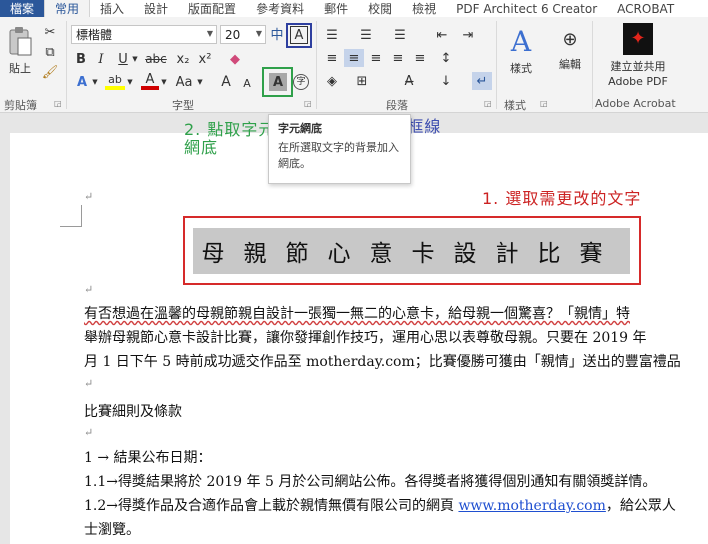  What do you see at coordinates (82, 82) in the screenshot?
I see `text-effects-button: A` at bounding box center [82, 82].